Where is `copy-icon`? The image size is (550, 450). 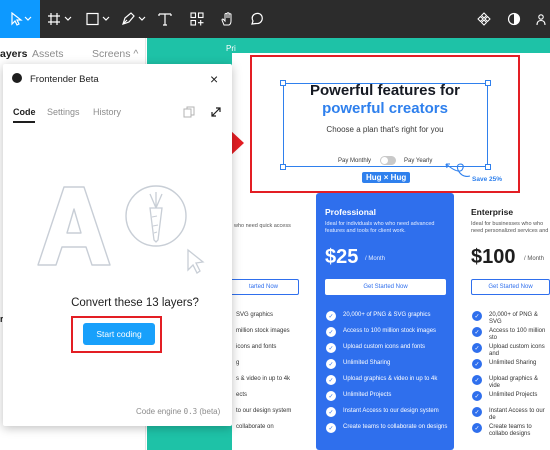
copy-icon is located at coordinates (189, 112).